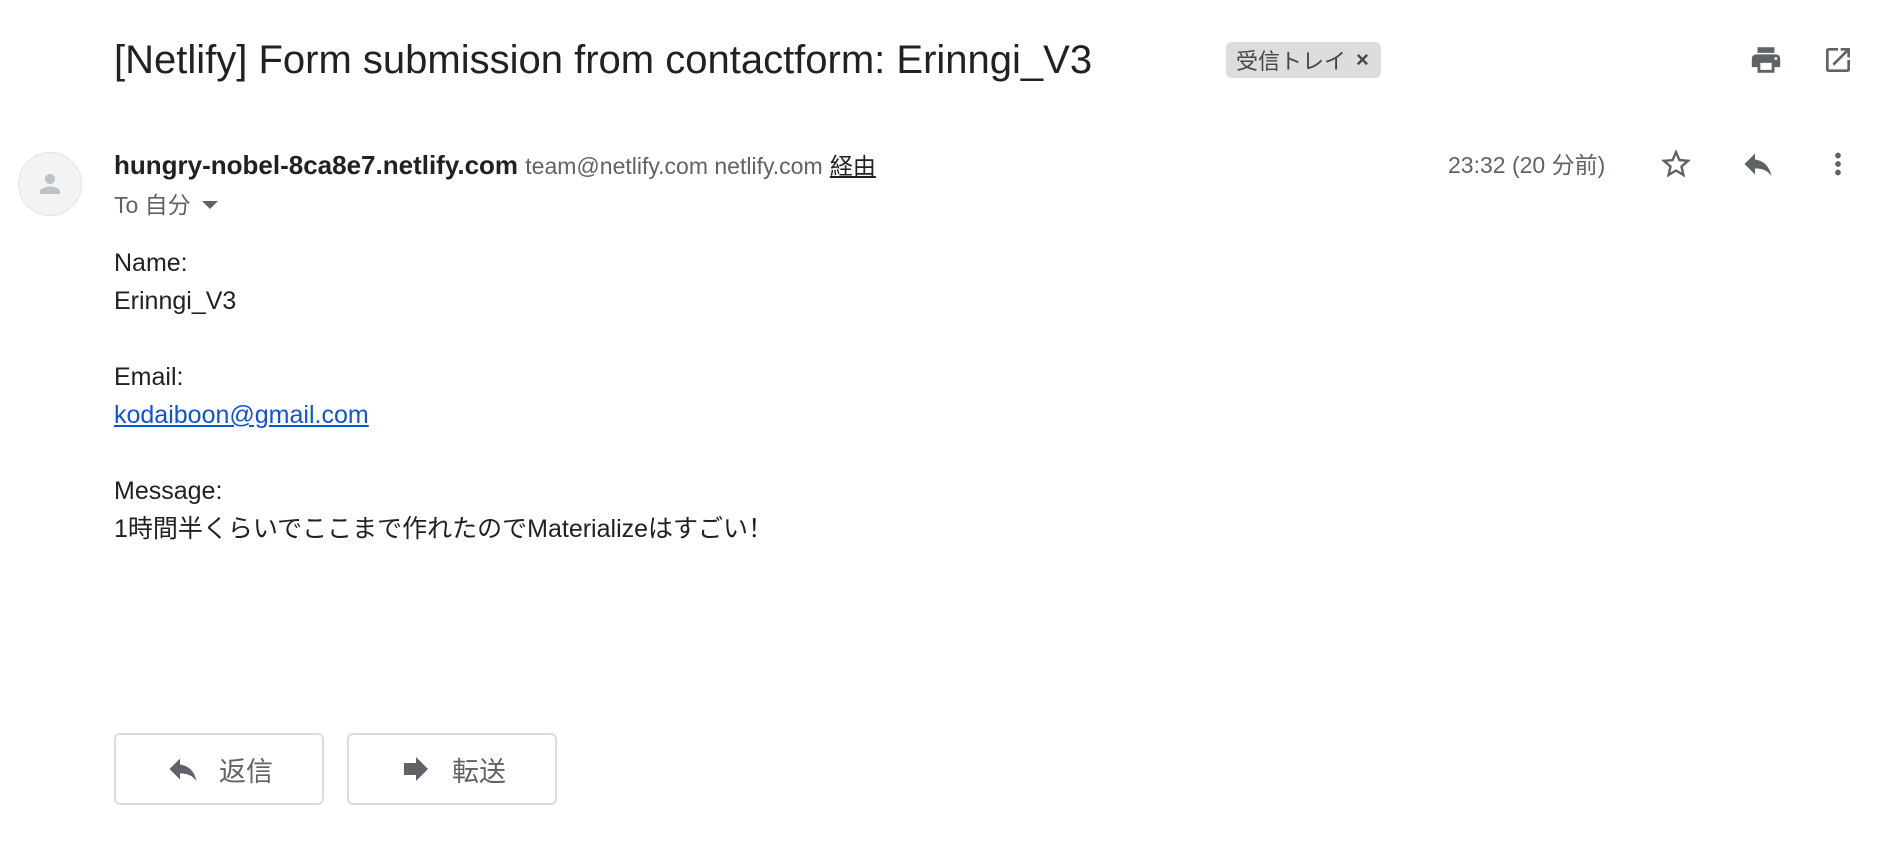 The height and width of the screenshot is (848, 1892). What do you see at coordinates (151, 263) in the screenshot?
I see `name-label: Name:` at bounding box center [151, 263].